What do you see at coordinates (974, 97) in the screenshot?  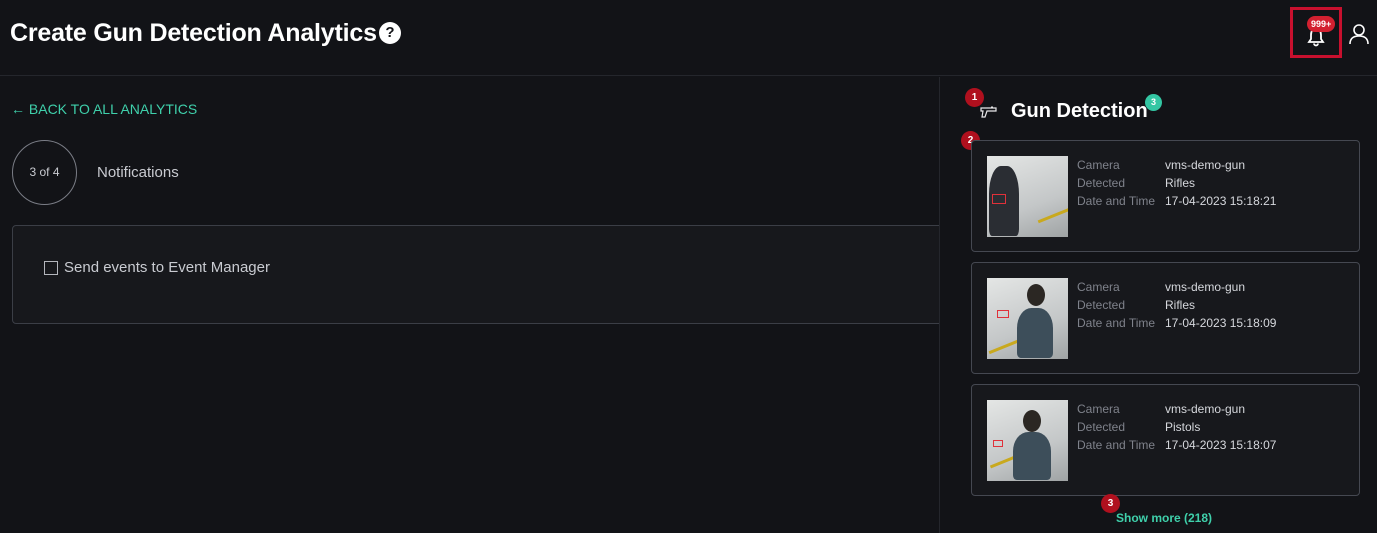 I see `marker-1-badge: 1` at bounding box center [974, 97].